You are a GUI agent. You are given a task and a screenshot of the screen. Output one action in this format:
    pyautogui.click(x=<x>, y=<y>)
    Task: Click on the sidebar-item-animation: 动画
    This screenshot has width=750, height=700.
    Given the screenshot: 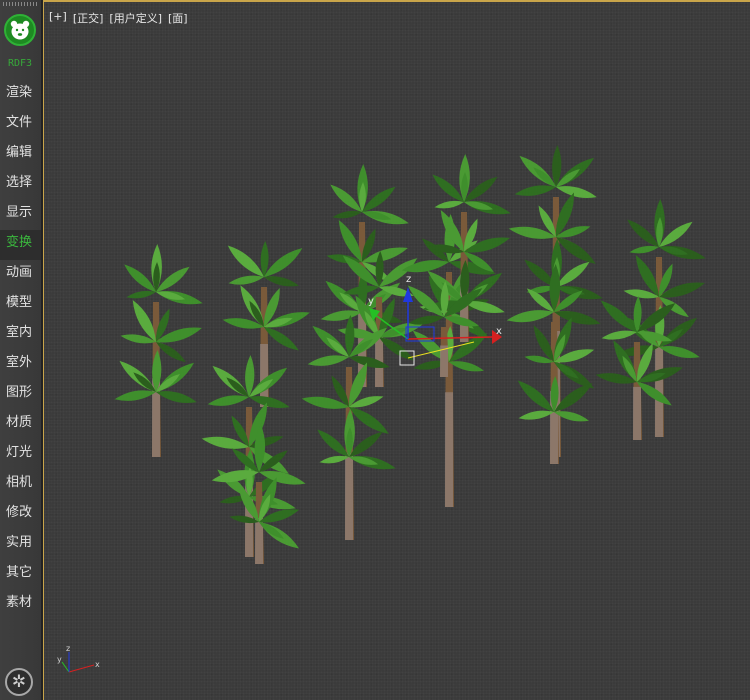 What is the action you would take?
    pyautogui.click(x=20, y=275)
    